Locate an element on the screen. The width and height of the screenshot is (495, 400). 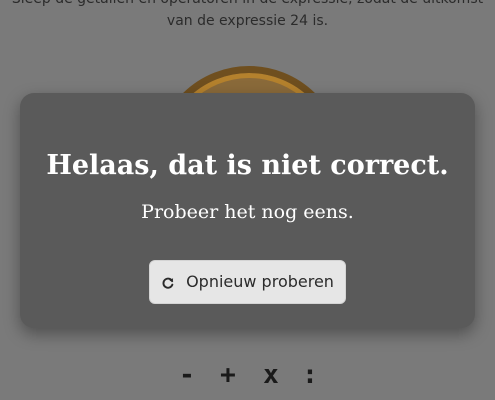
operator-minus: - is located at coordinates (187, 375).